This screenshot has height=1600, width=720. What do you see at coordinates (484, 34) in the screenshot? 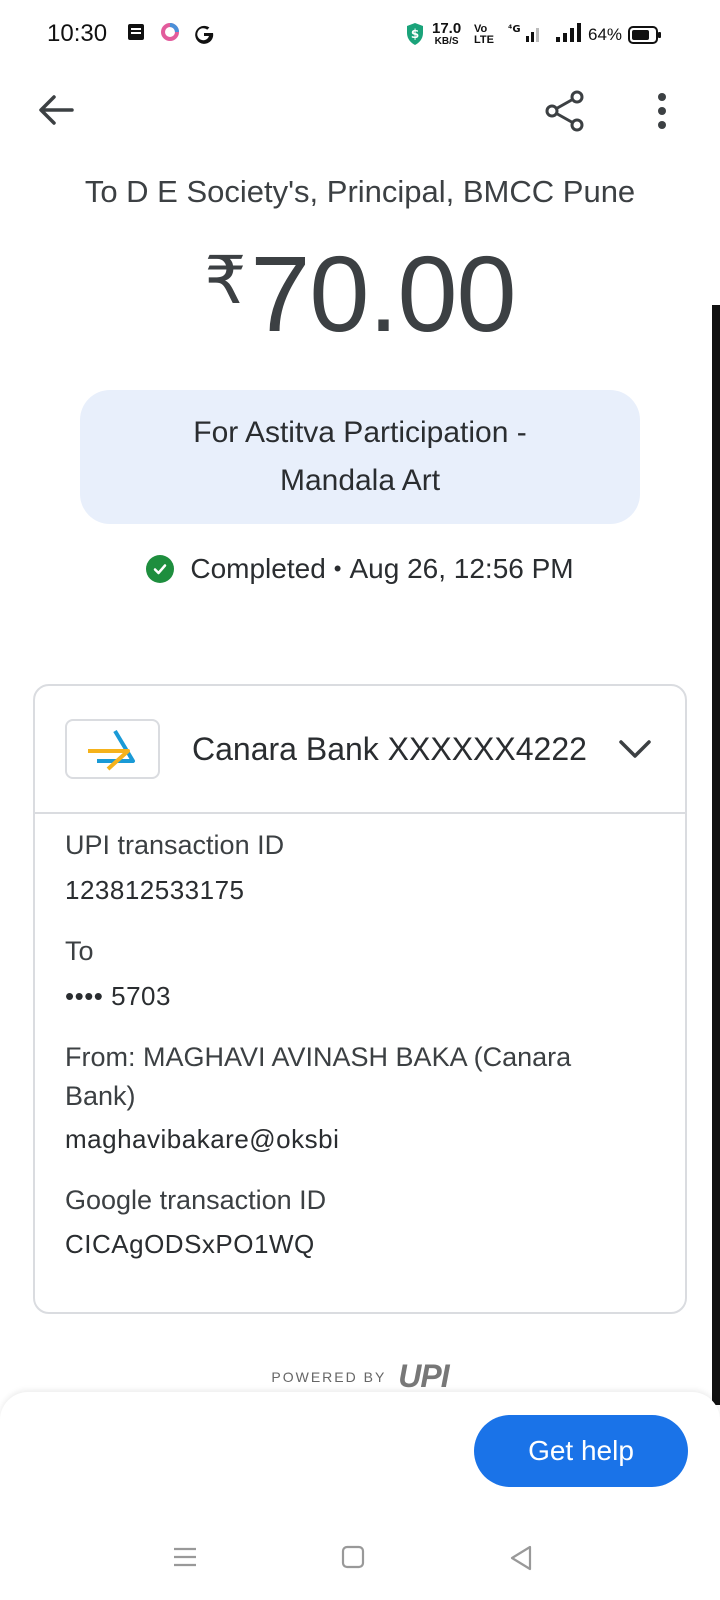
I see `volte-indicator: Vo LTE` at bounding box center [484, 34].